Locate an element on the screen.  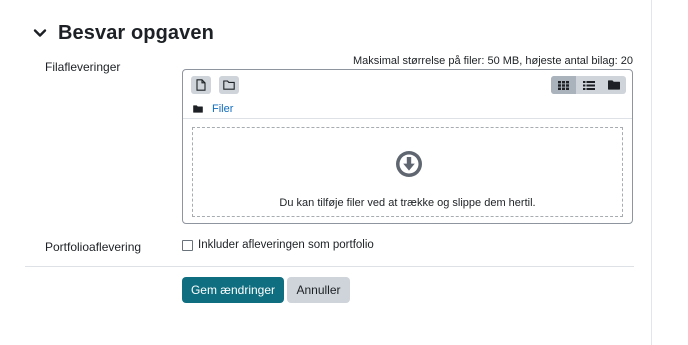
section-header: Besvar opgaven is located at coordinates (123, 33).